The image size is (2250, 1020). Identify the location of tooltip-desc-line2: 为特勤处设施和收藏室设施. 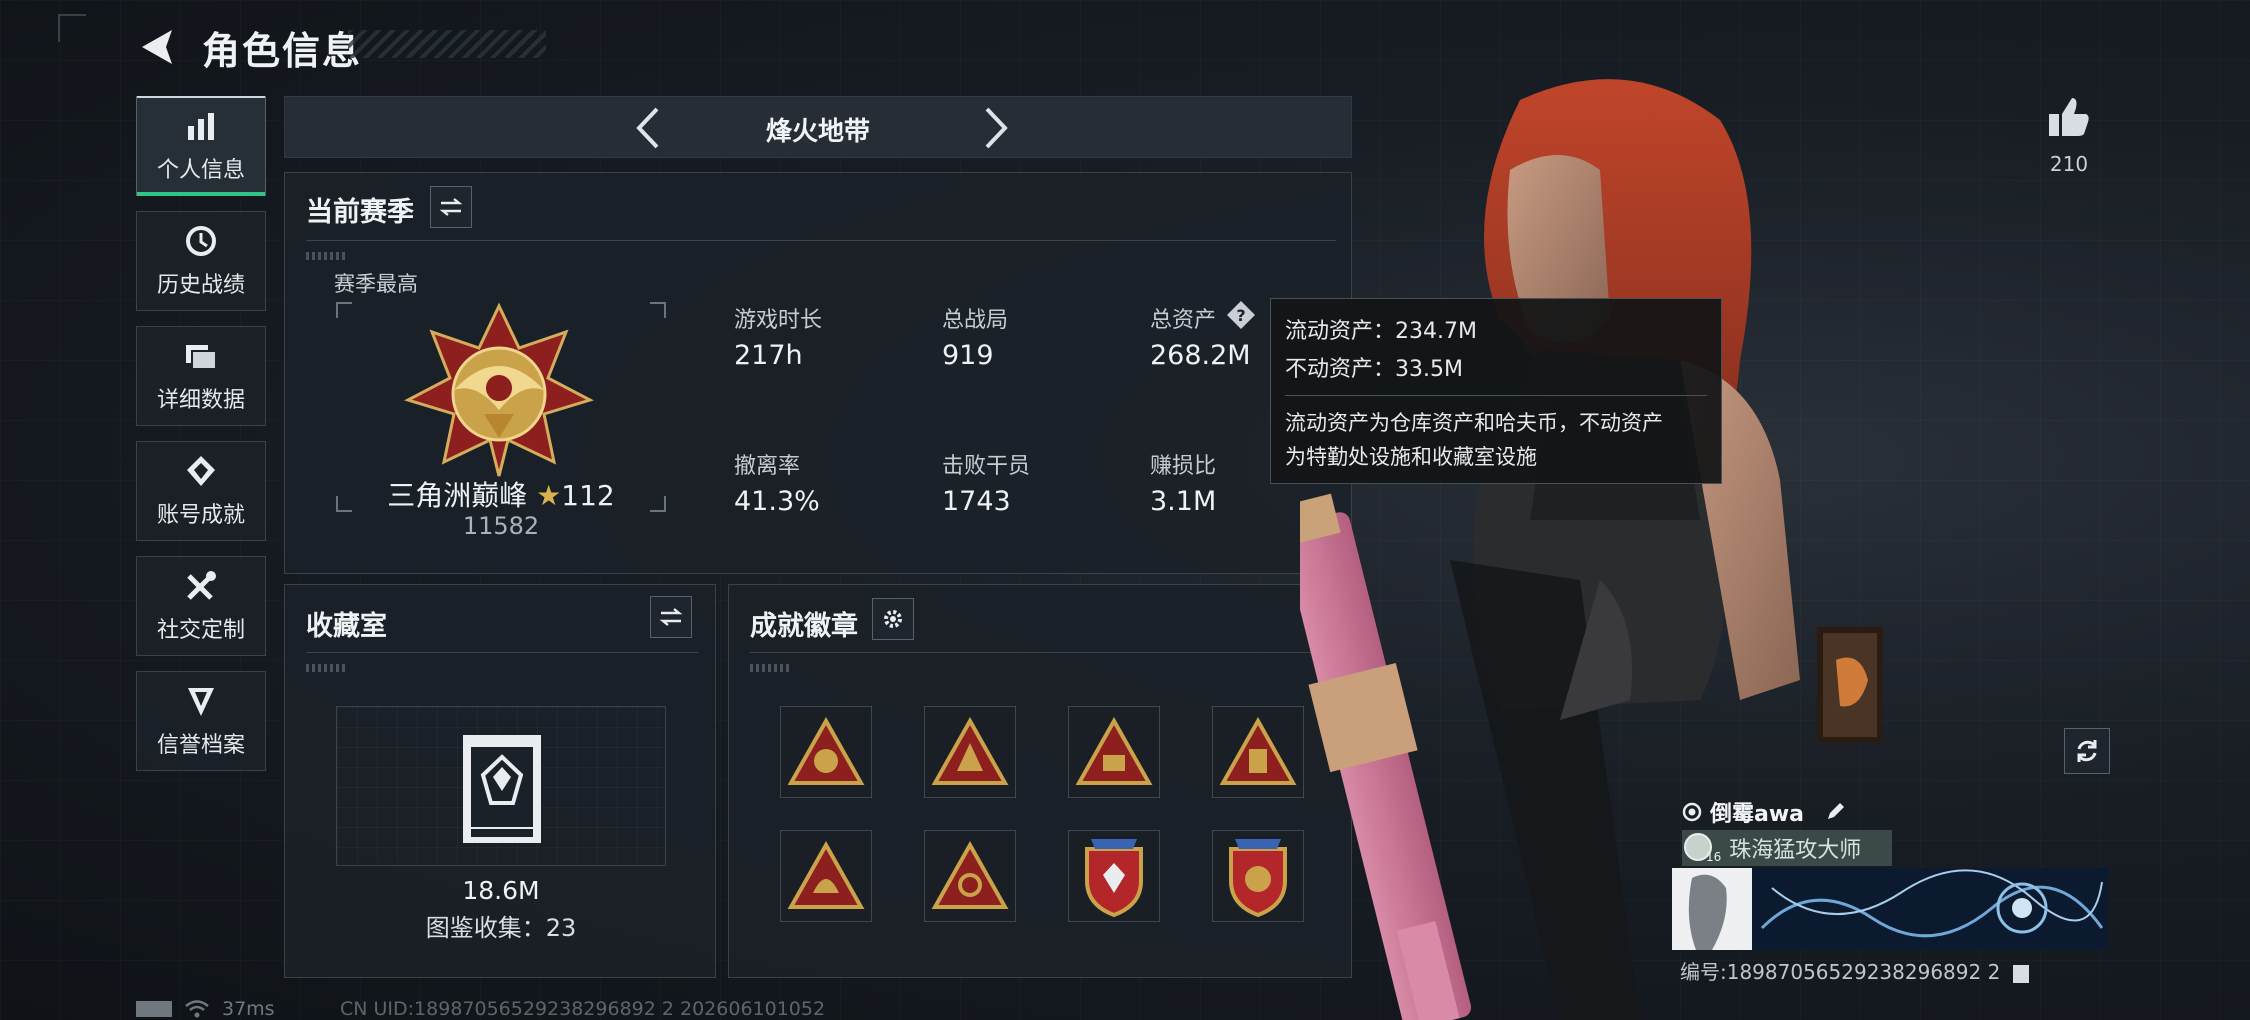
(1411, 457).